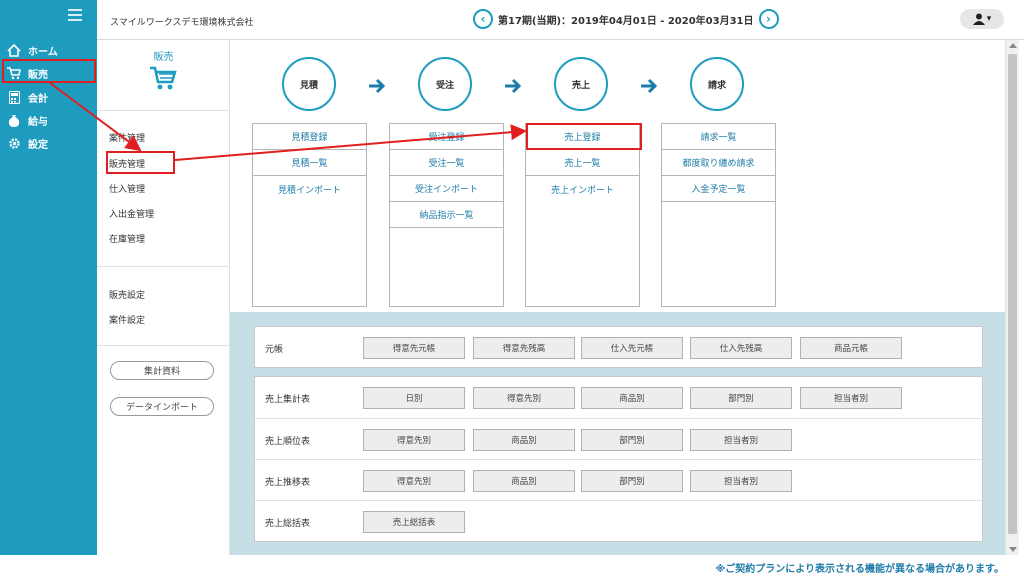 The width and height of the screenshot is (1024, 580). Describe the element at coordinates (859, 569) in the screenshot. I see `footer-note: ※ご契約プランにより表示される機能が異なる場合があります。` at that location.